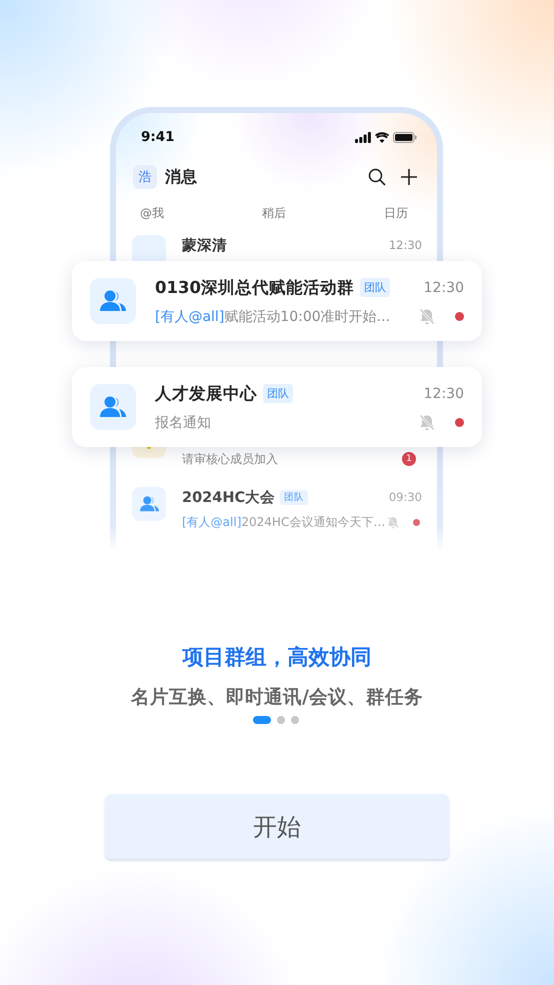  Describe the element at coordinates (158, 137) in the screenshot. I see `status-time: 9:41` at that location.